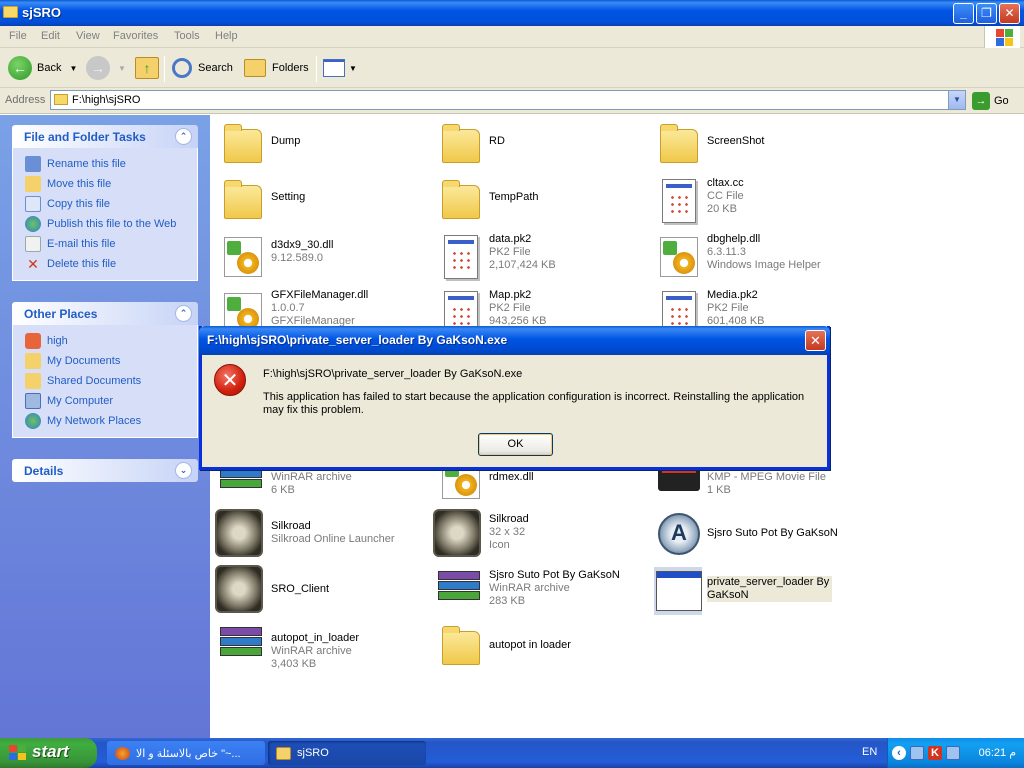 Image resolution: width=1024 pixels, height=768 pixels. I want to click on taskbar-button-sjsro: sjSRO, so click(347, 753).